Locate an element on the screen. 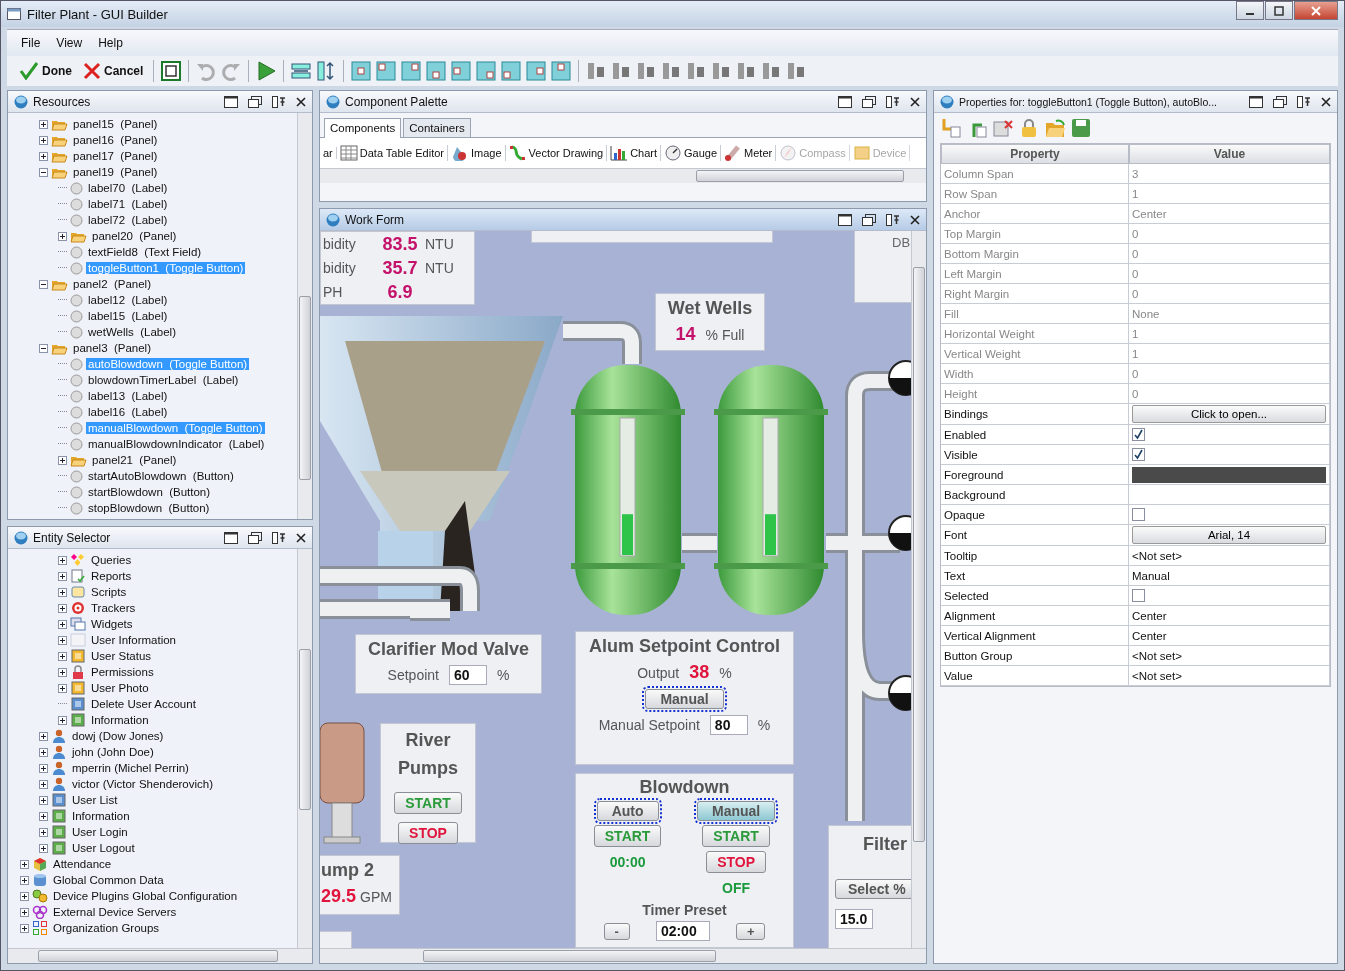 The image size is (1345, 971). palette-item: Data Table Editor is located at coordinates (392, 153).